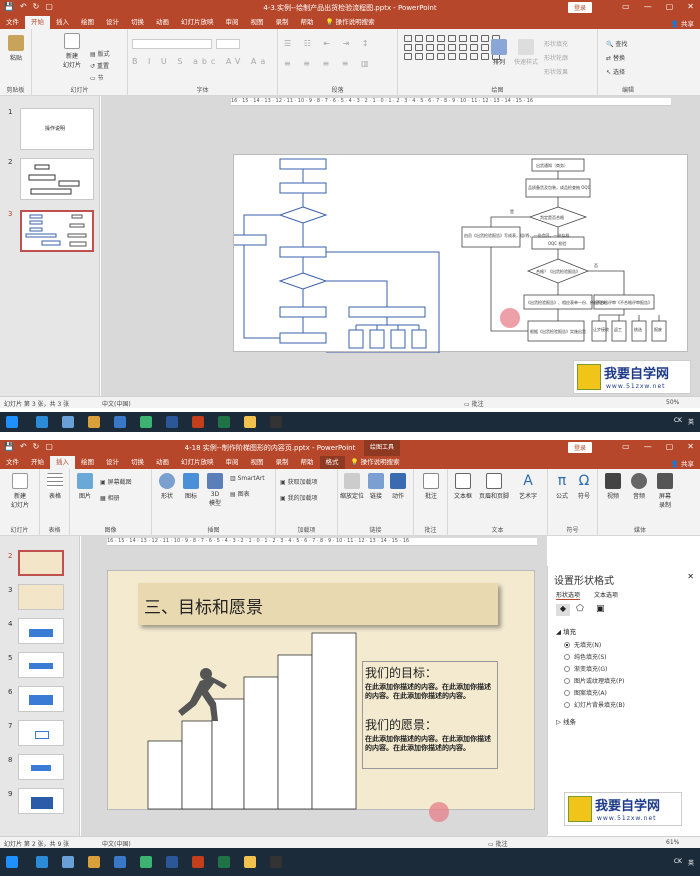 The image size is (700, 876). What do you see at coordinates (97, 77) in the screenshot?
I see `section-button: ▭ 节` at bounding box center [97, 77].